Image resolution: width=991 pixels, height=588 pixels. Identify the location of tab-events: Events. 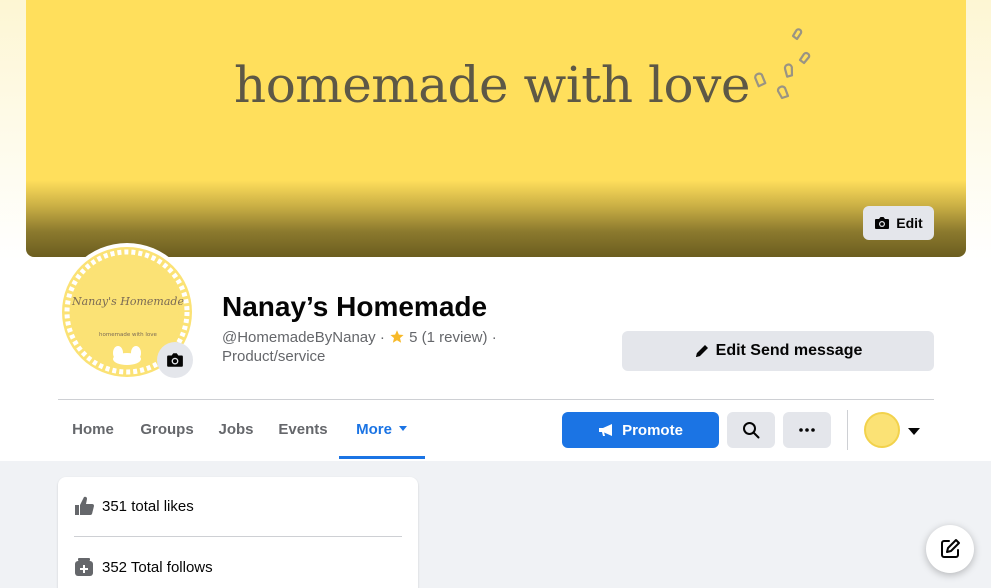
(303, 429).